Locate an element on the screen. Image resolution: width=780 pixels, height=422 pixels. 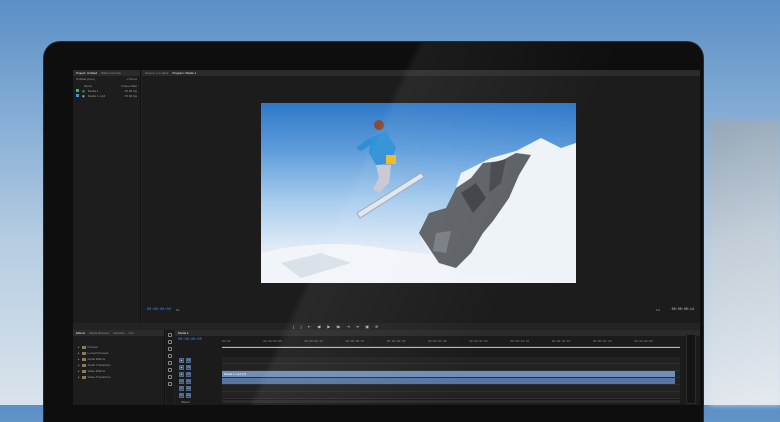
slip-tool-icon is located at coordinates (170, 363).